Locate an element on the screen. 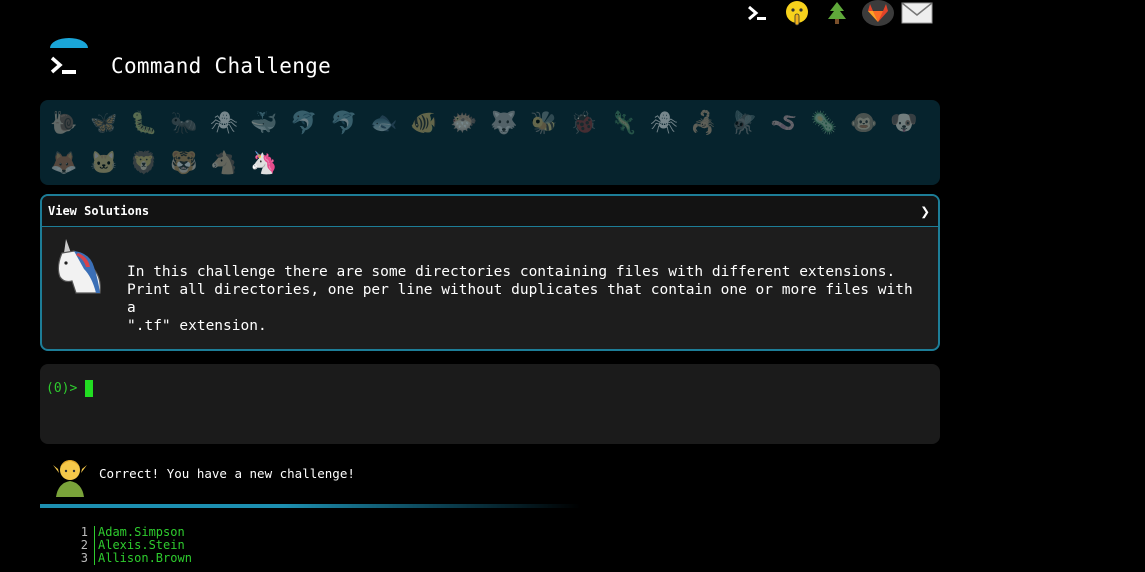 The width and height of the screenshot is (1145, 572). completed-challenge-animal-icon: 🐝 is located at coordinates (544, 124).